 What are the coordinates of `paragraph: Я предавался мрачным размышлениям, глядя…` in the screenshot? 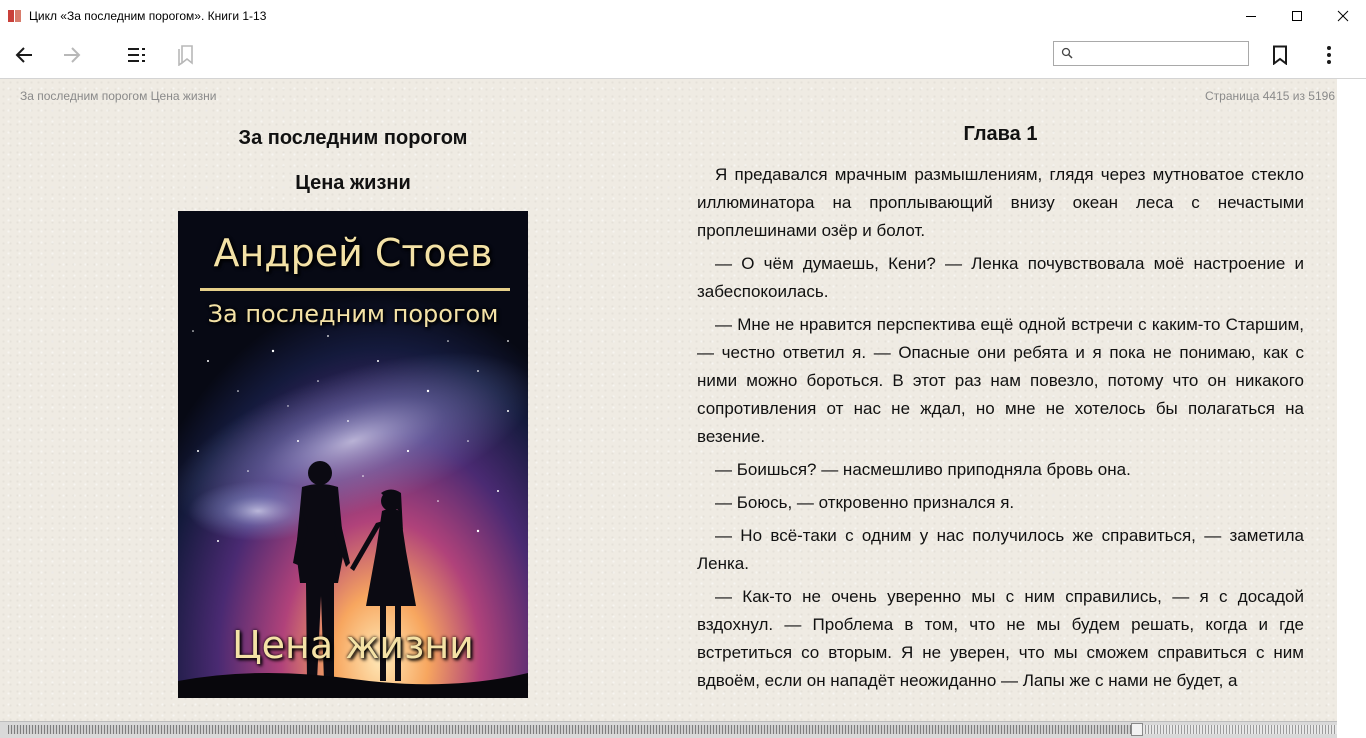 It's located at (1000, 202).